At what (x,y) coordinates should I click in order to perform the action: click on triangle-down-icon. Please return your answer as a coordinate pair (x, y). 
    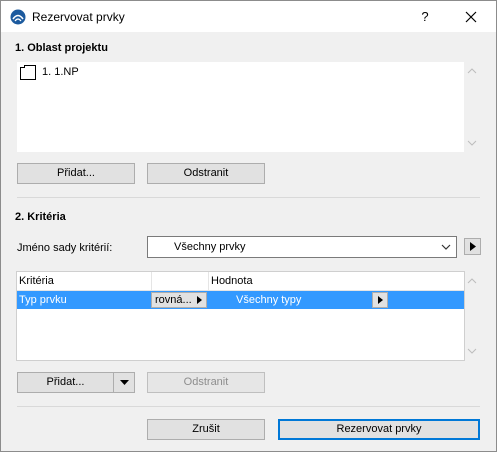
    Looking at the image, I should click on (124, 382).